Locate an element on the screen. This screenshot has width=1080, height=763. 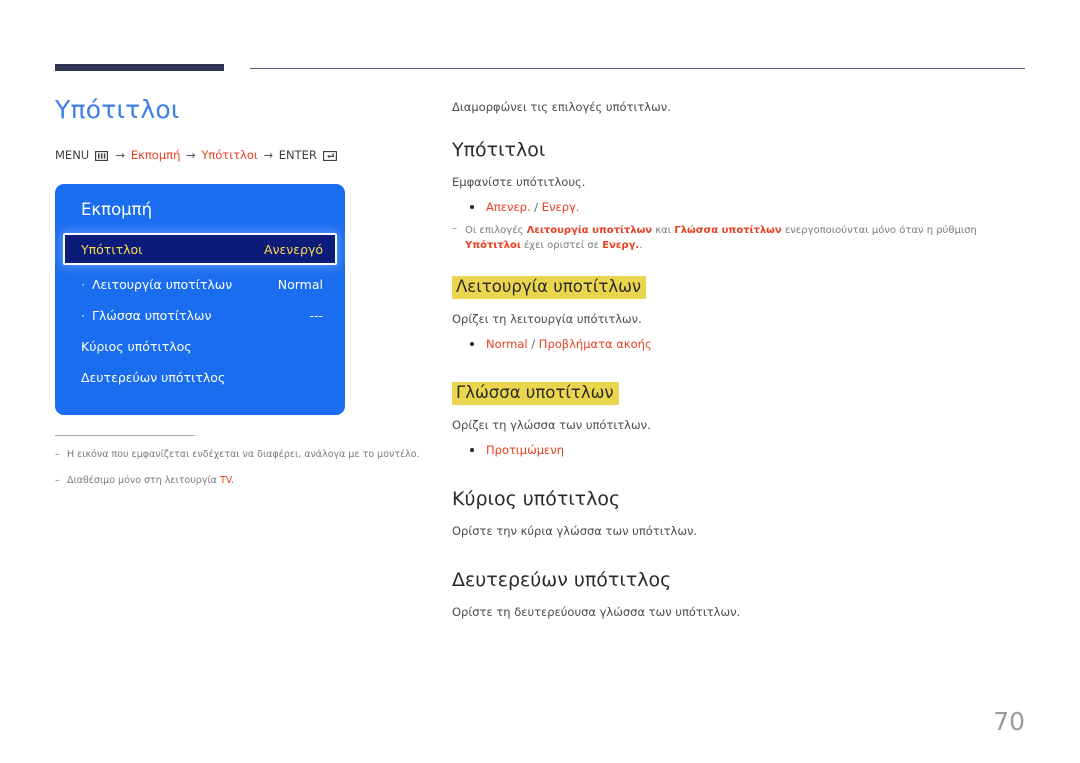
list-item: Προτιμώμενη is located at coordinates (748, 450).